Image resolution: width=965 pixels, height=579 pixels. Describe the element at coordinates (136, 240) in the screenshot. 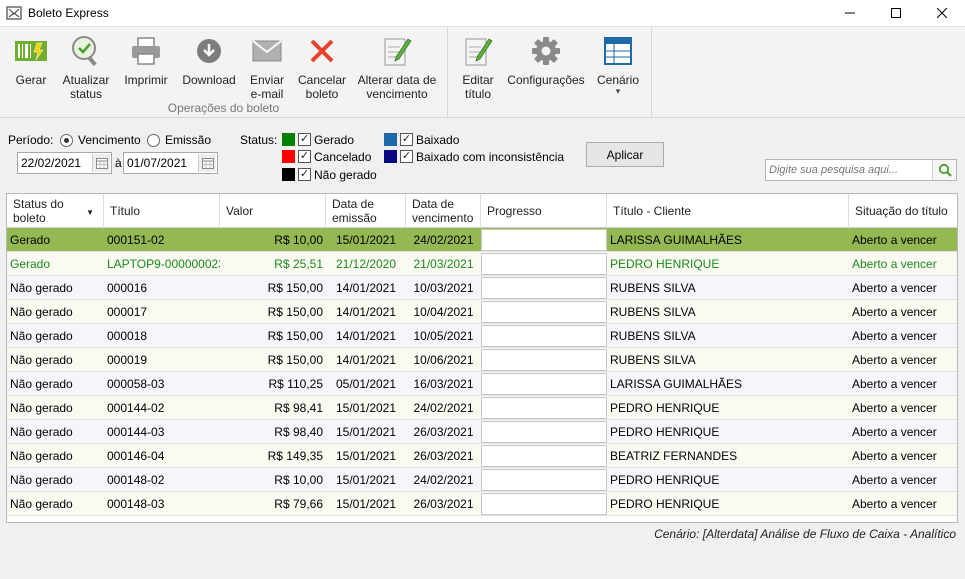

I see `cell-titulo: 000151-02` at that location.